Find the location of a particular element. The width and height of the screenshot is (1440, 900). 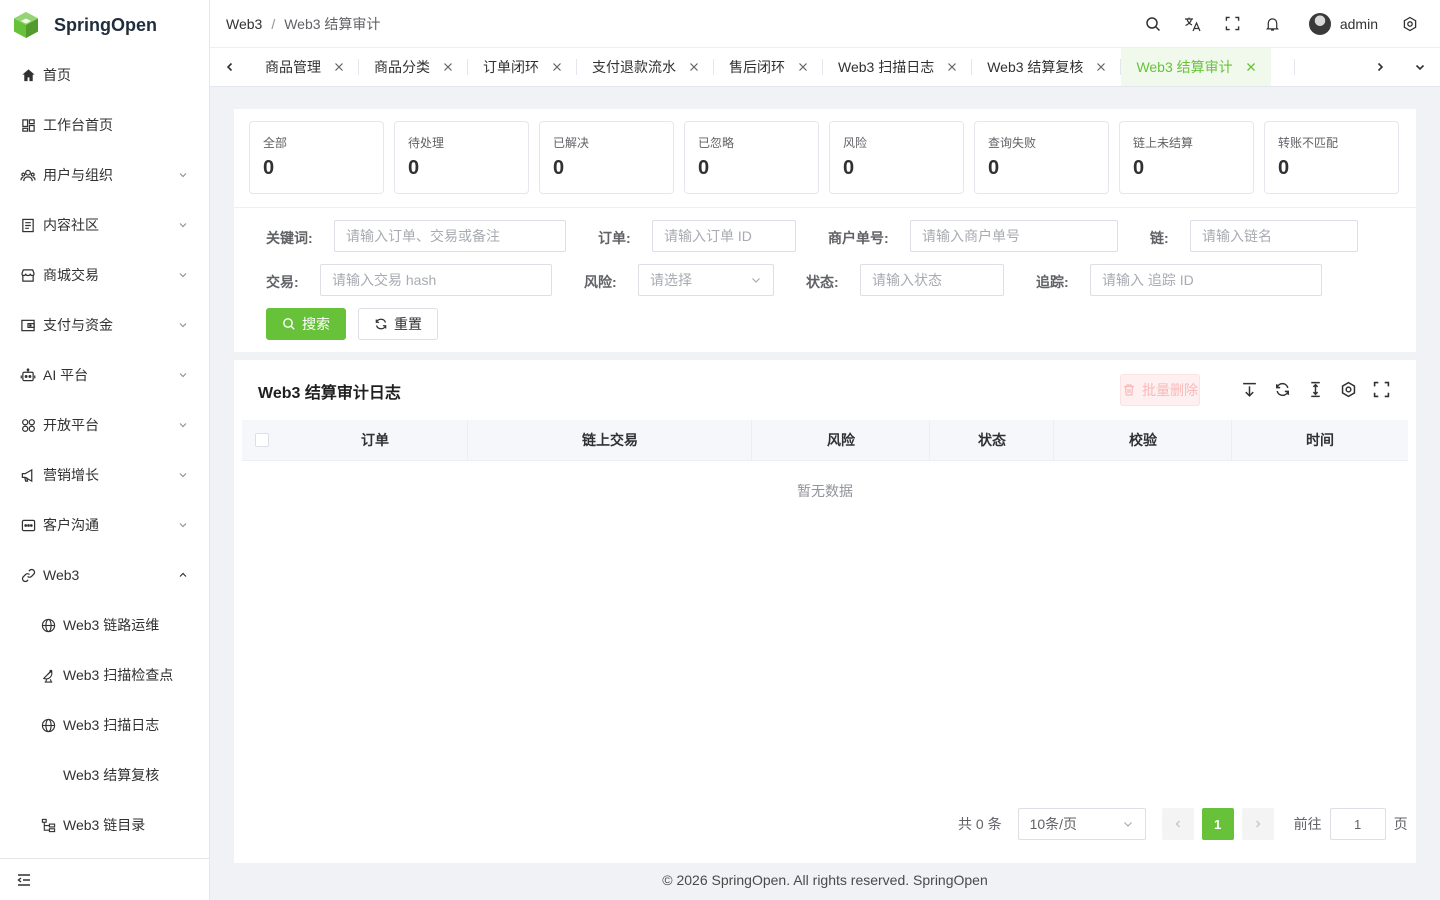

tab-web3-settlement-review: Web3 结算复核 is located at coordinates (1047, 67).